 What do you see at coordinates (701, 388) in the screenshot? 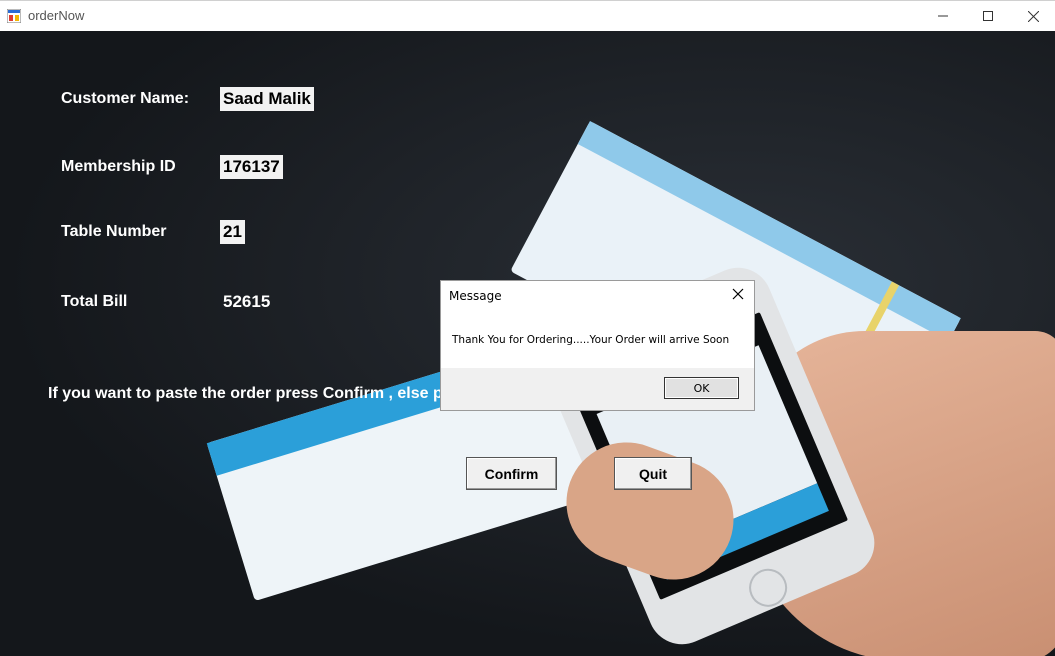
I see `ok-button: OK` at bounding box center [701, 388].